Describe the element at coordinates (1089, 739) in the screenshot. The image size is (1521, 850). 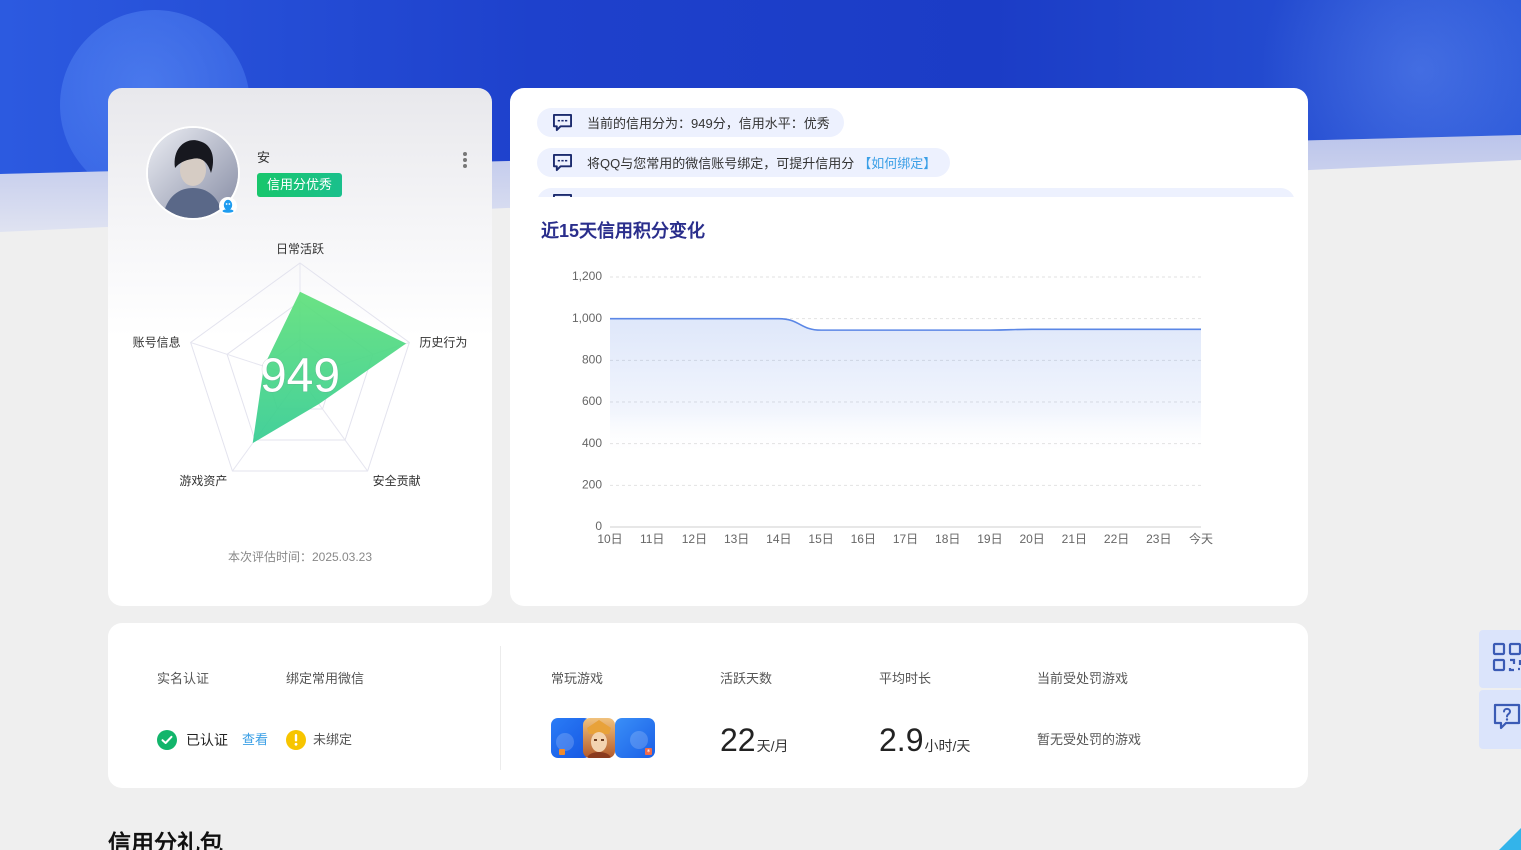
I see `punished-games-value: 暂无受处罚的游戏` at that location.